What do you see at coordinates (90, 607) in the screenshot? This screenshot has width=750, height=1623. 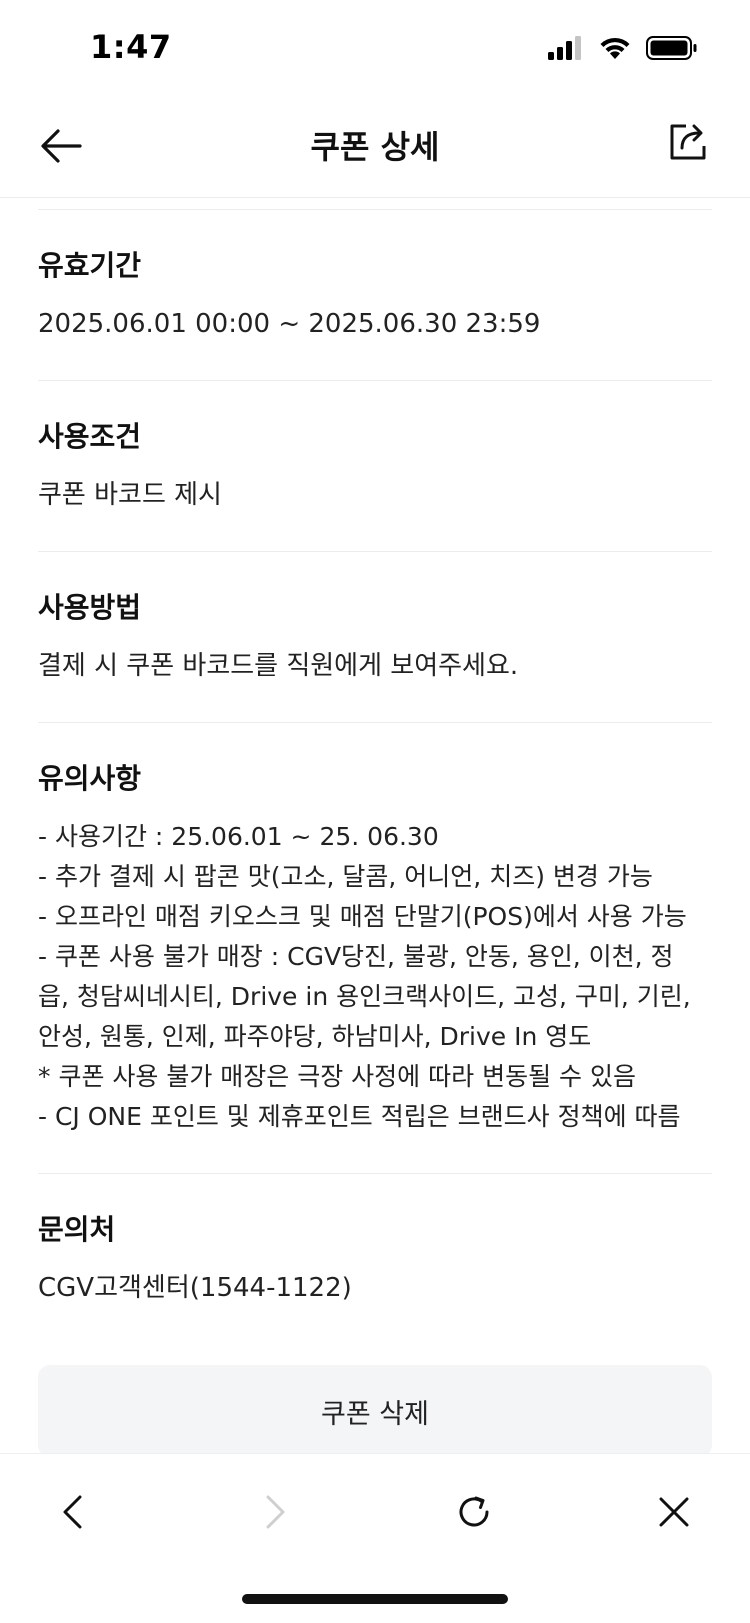 I see `section-title: 사용방법` at bounding box center [90, 607].